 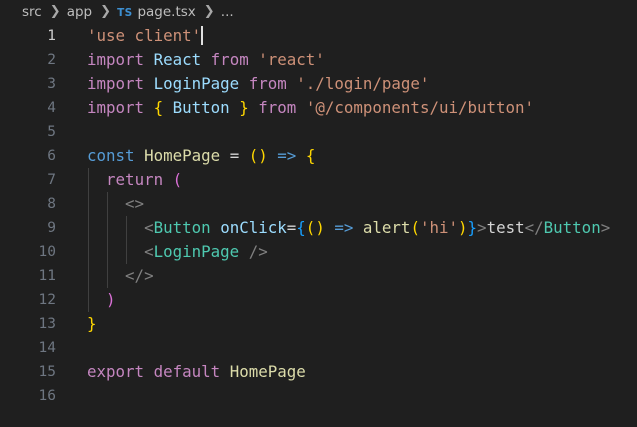 What do you see at coordinates (47, 276) in the screenshot?
I see `line-number: 11` at bounding box center [47, 276].